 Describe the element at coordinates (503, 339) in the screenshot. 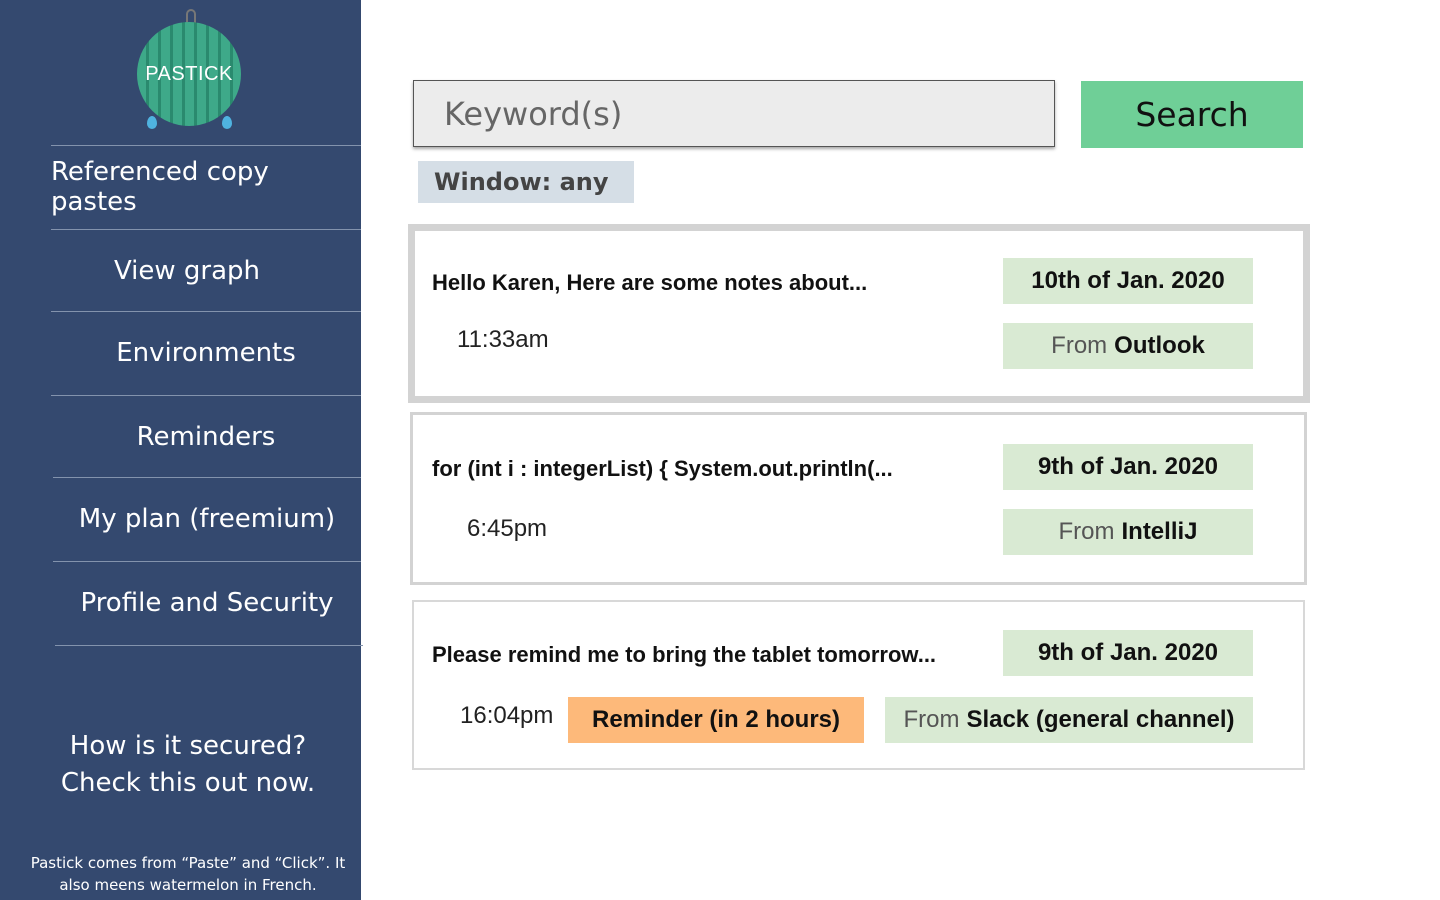

I see `entry-time: 11:33am` at that location.